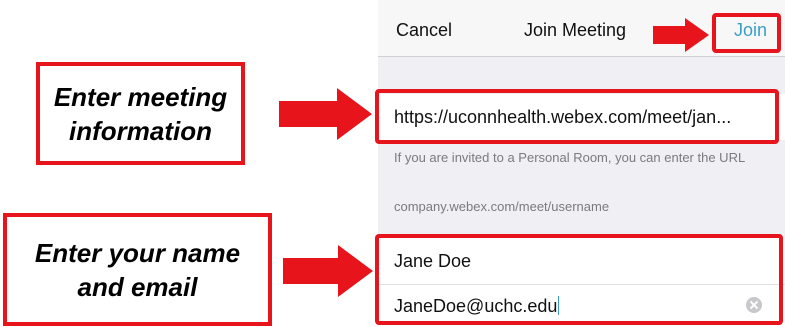 This screenshot has height=327, width=785. I want to click on url-highlight-box, so click(577, 116).